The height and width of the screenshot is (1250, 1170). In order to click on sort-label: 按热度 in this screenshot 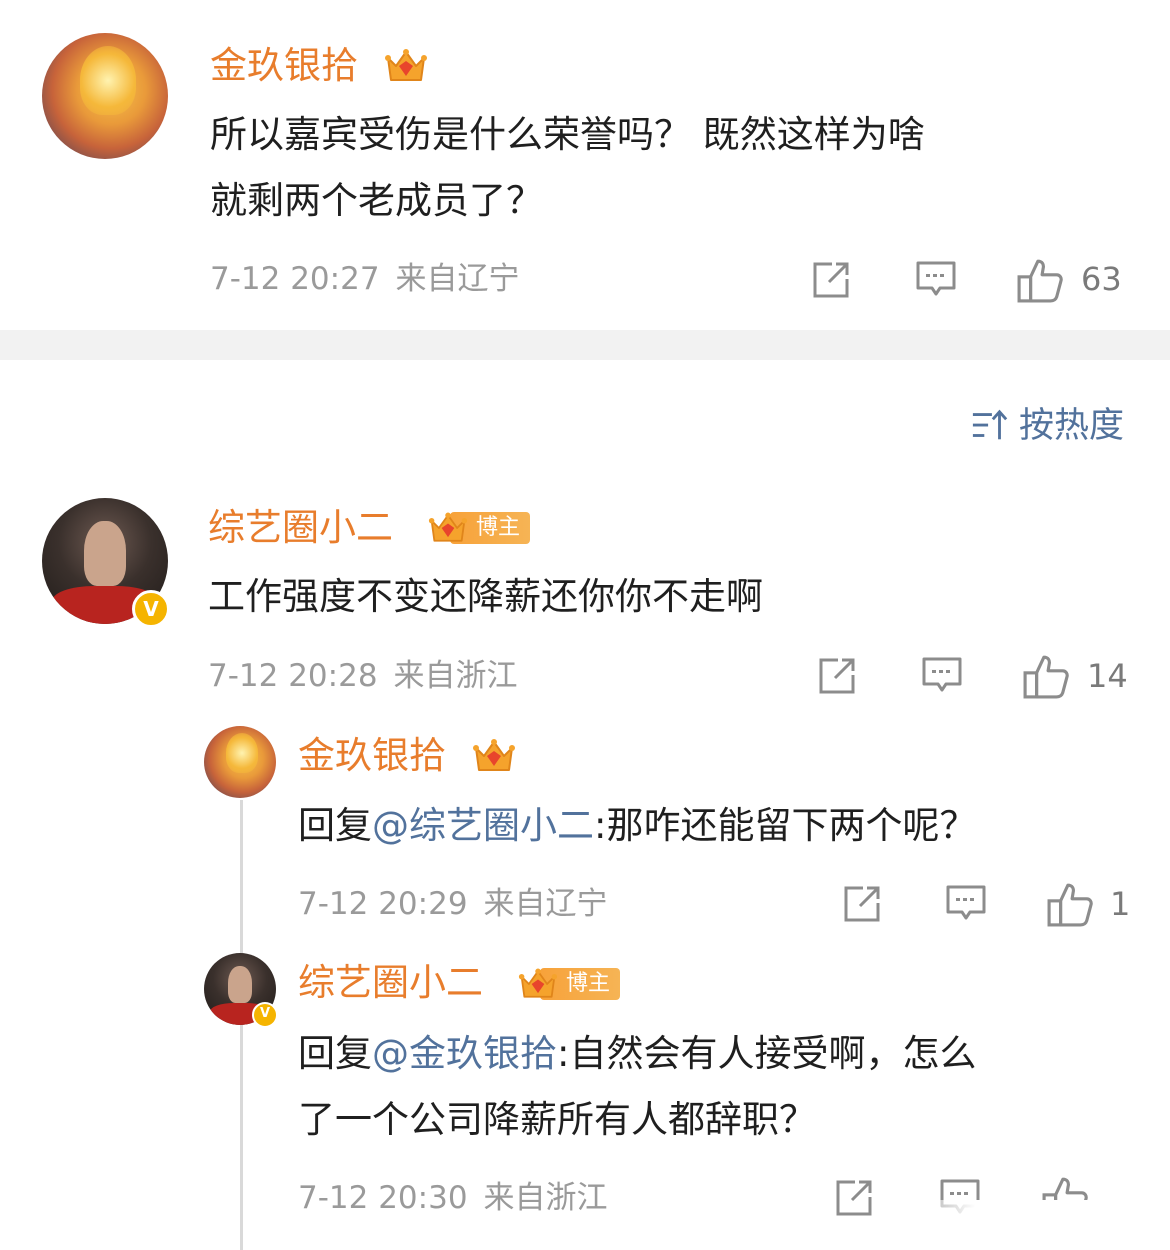, I will do `click(1071, 426)`.